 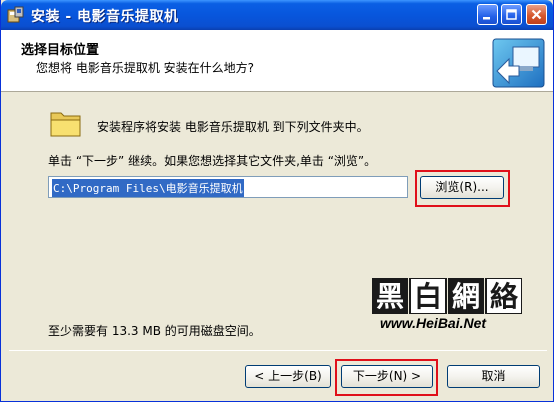 What do you see at coordinates (154, 331) in the screenshot?
I see `disk-space-note: 至少需要有 13.3 MB 的可用磁盘空间。` at bounding box center [154, 331].